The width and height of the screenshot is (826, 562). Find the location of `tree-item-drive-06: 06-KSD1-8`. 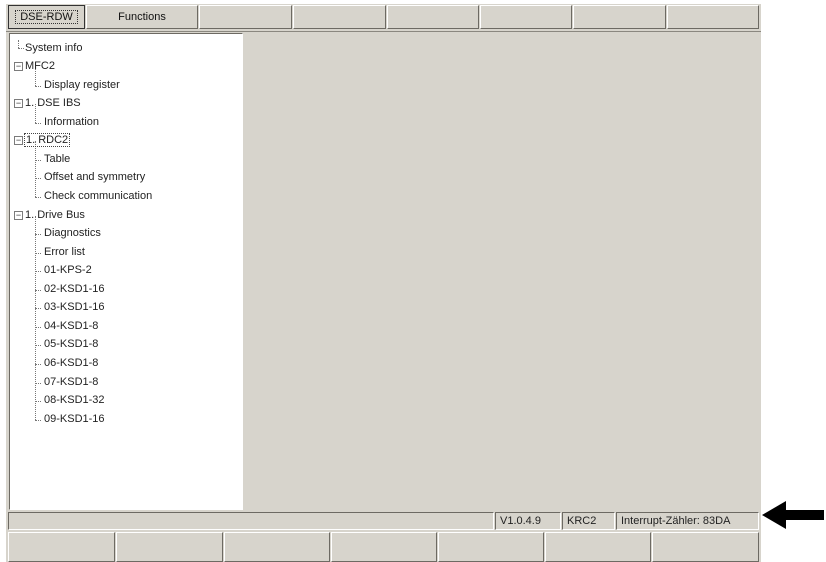

tree-item-drive-06: 06-KSD1-8 is located at coordinates (71, 363).